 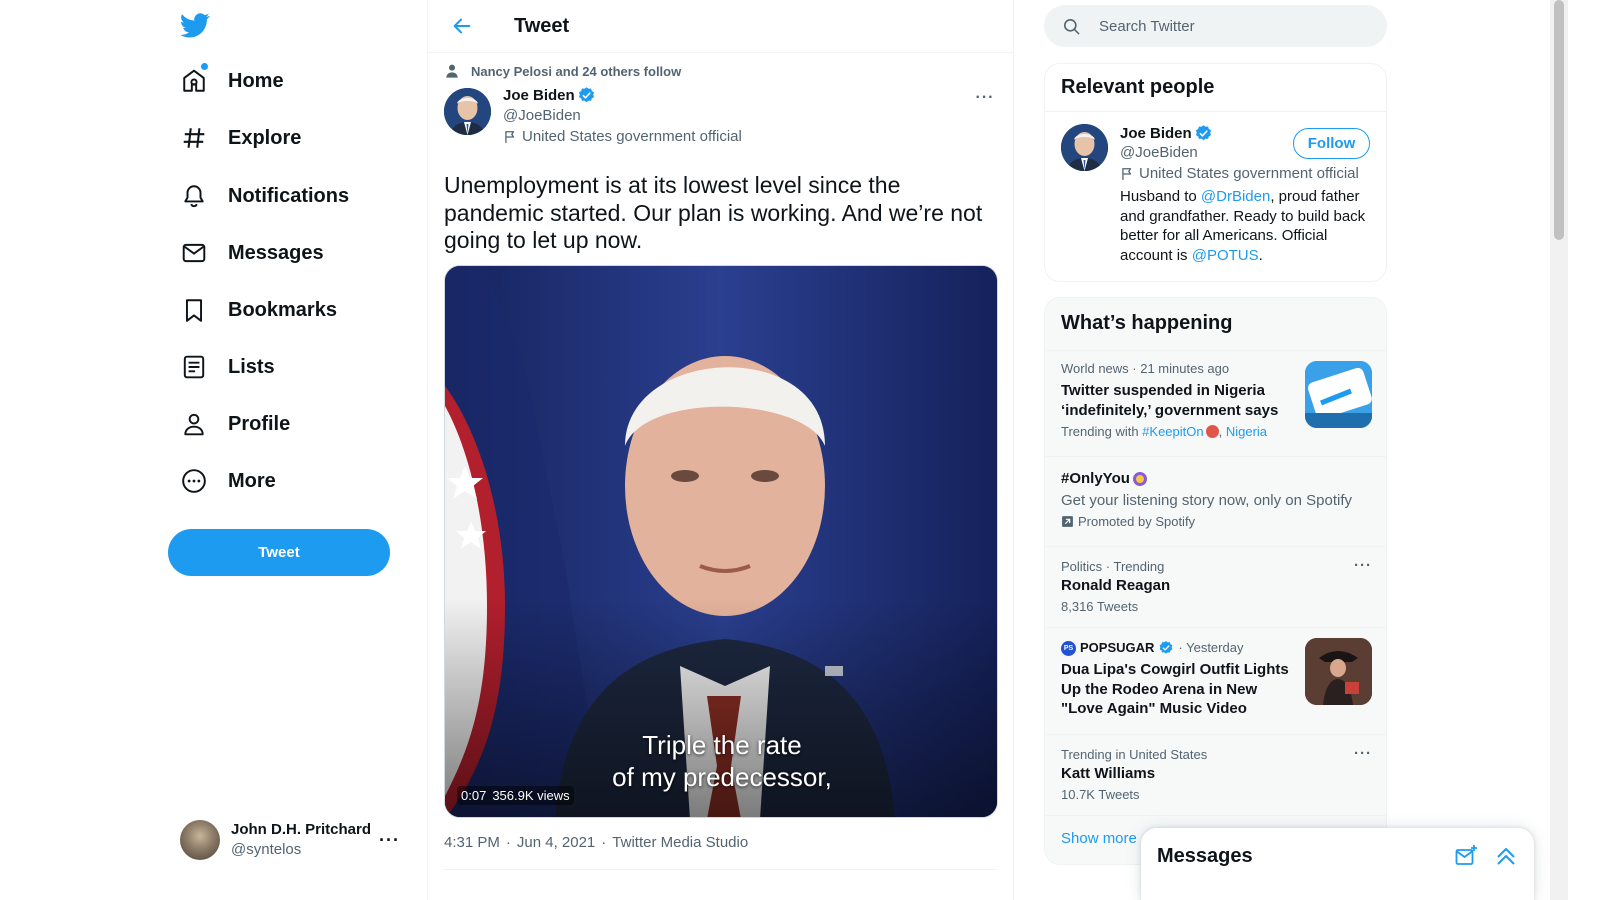 I want to click on nav-item-notifications: Notifications, so click(x=268, y=196).